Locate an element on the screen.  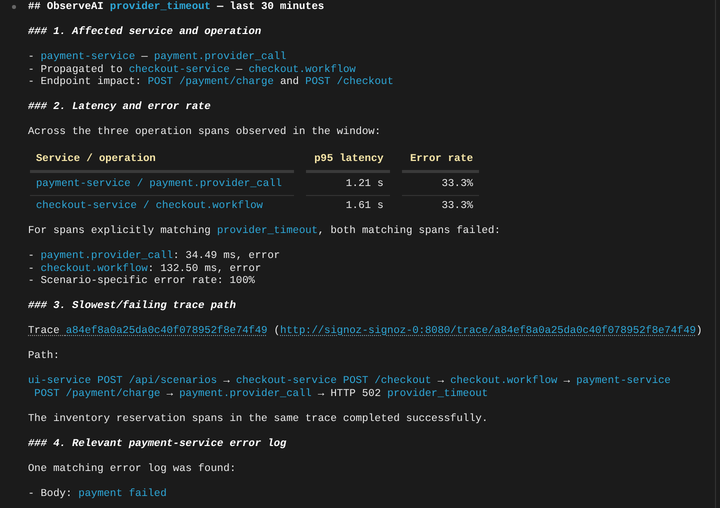
text: One matching error log was found: is located at coordinates (132, 468).